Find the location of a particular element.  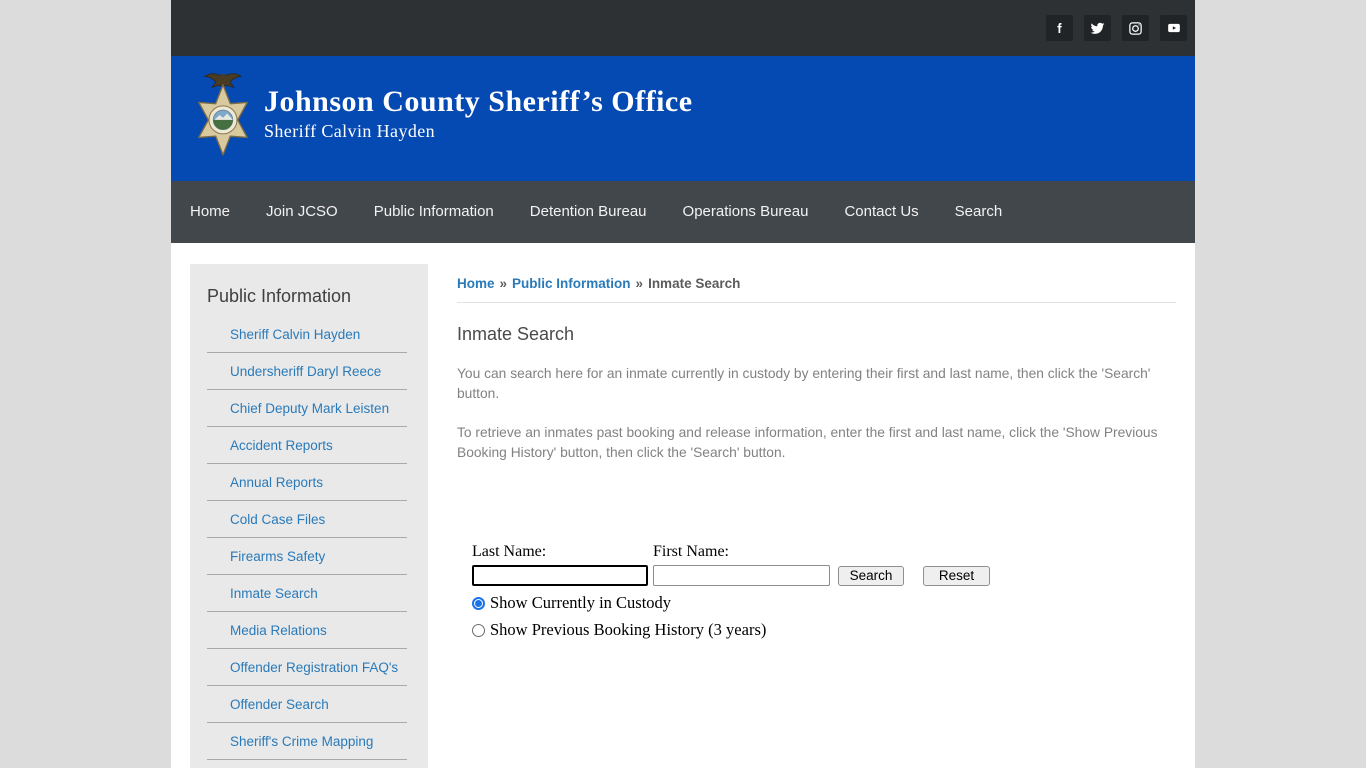

sidebar-item-sheriffs-crime-mapping: Sheriff's Crime Mapping is located at coordinates (307, 741).